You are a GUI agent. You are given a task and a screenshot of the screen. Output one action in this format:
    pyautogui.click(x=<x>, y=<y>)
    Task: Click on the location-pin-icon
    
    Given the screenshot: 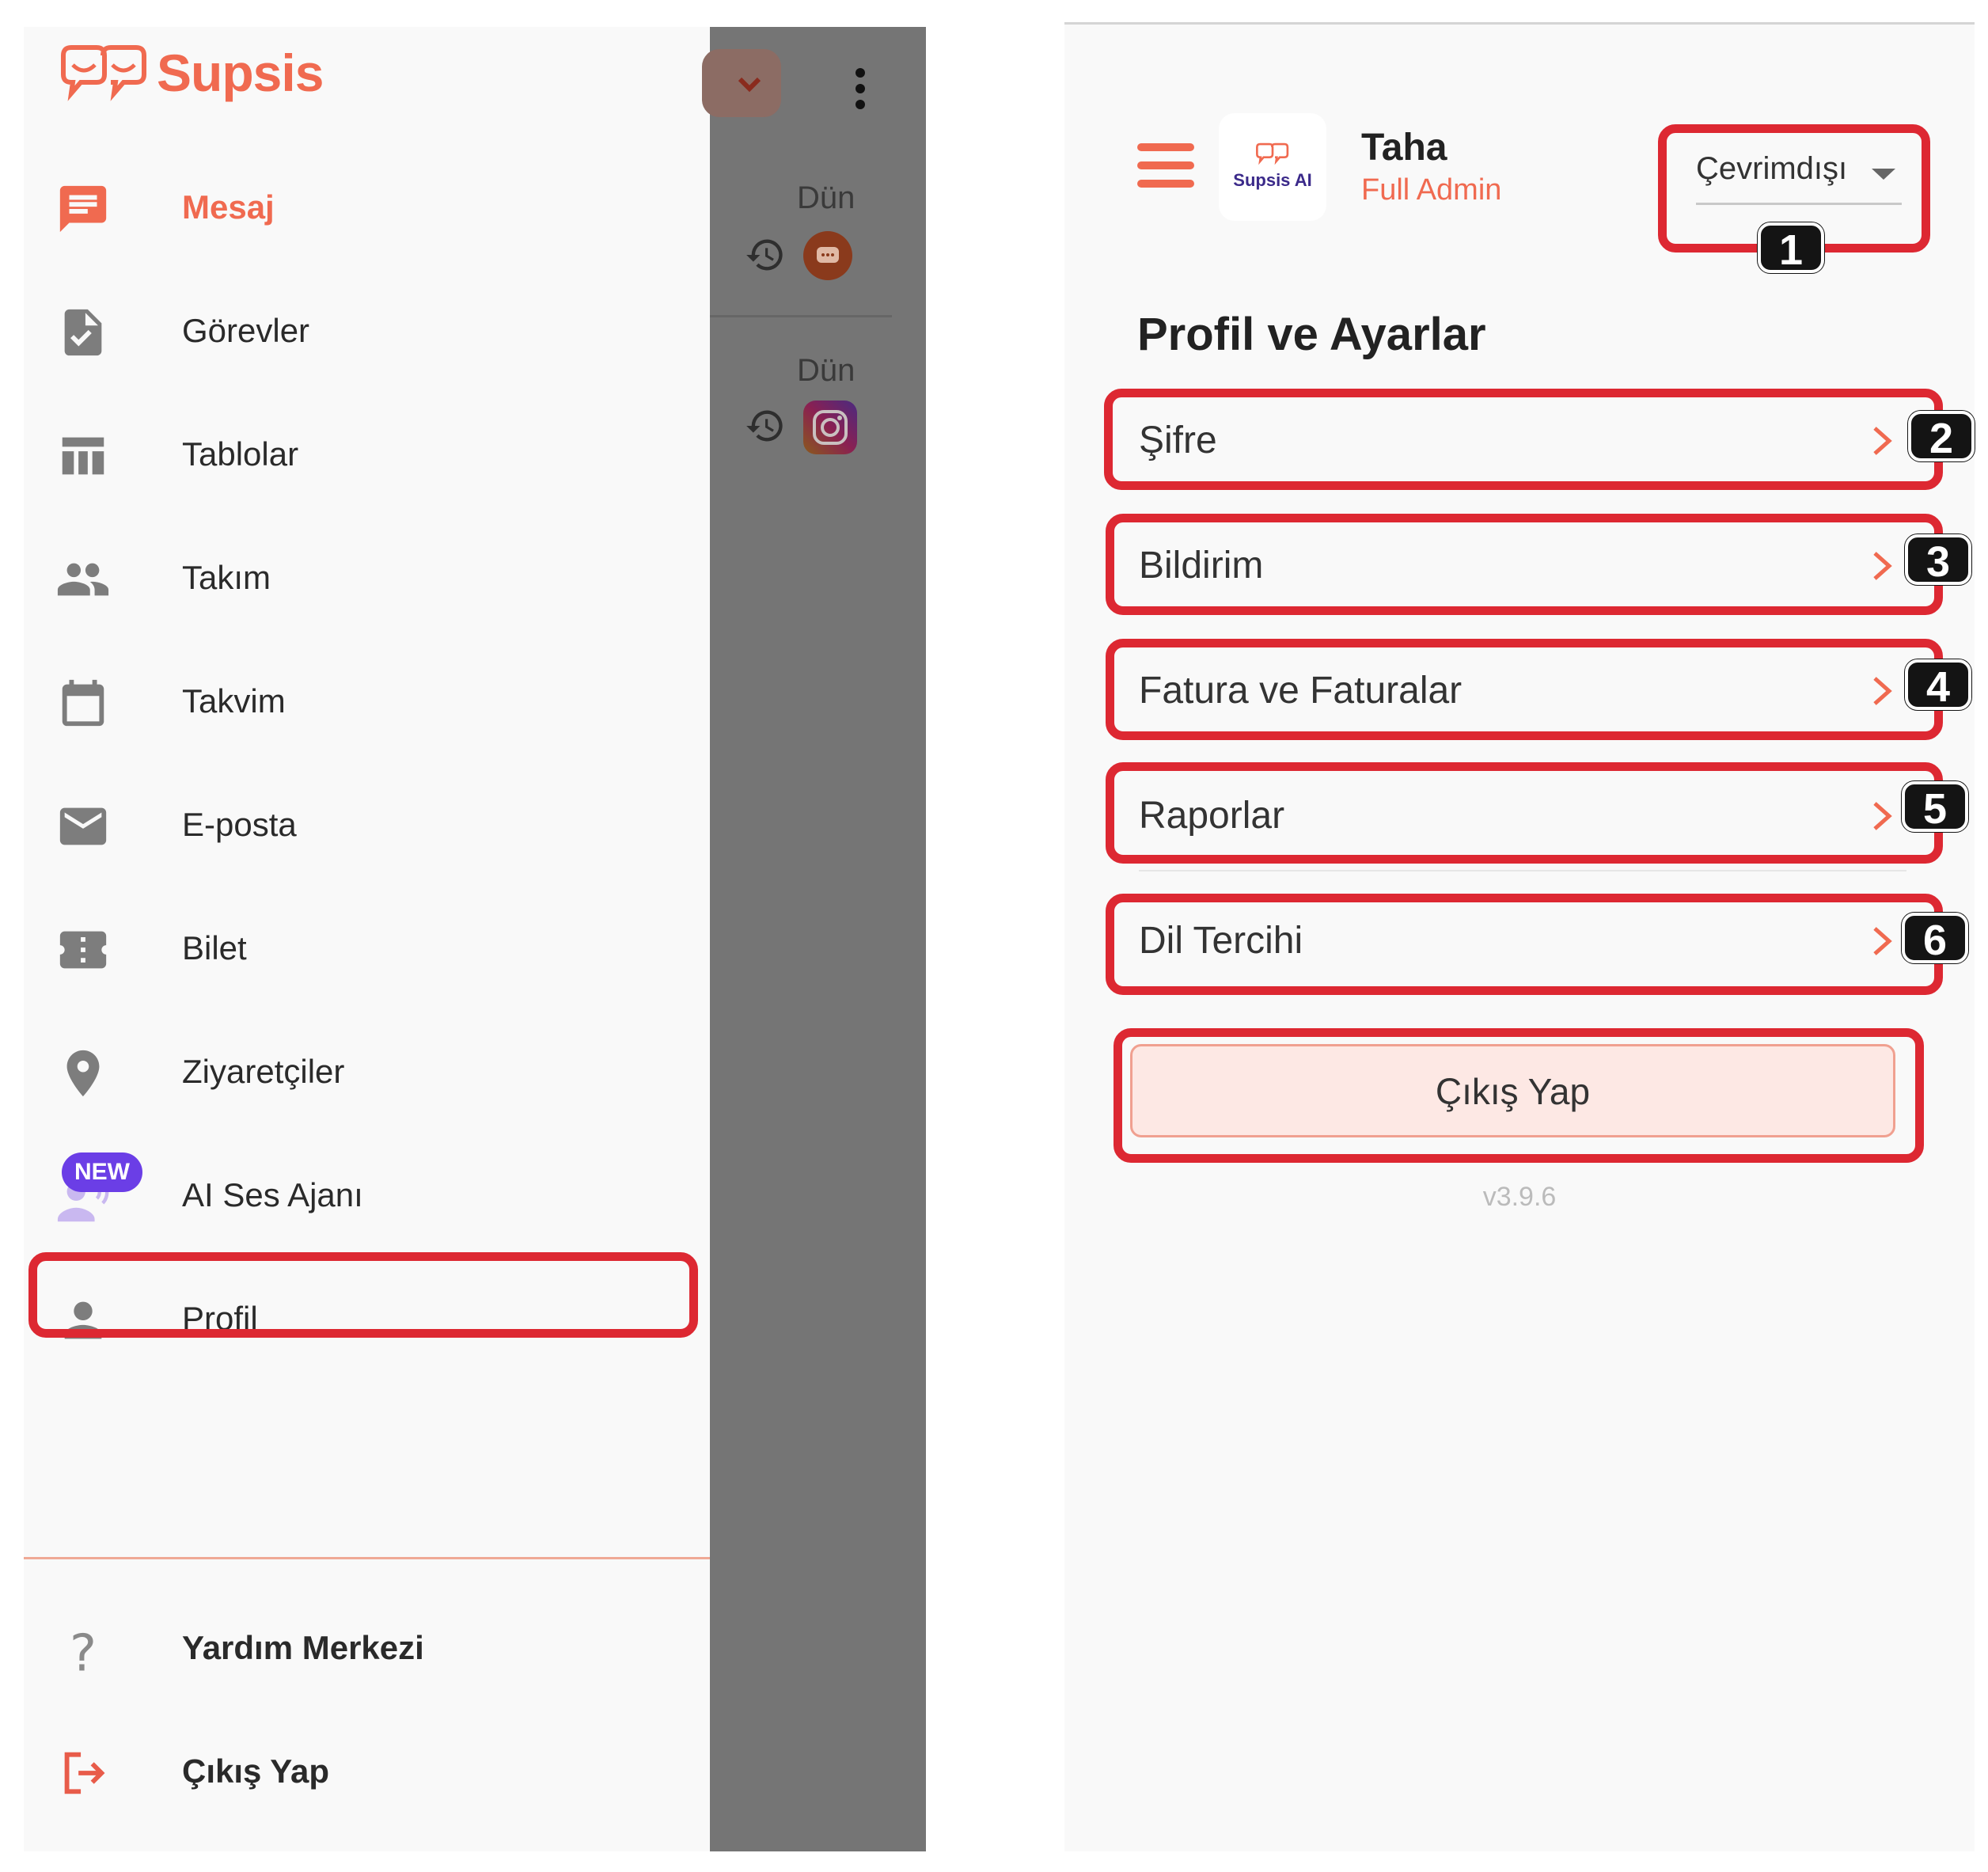 What is the action you would take?
    pyautogui.click(x=83, y=1073)
    